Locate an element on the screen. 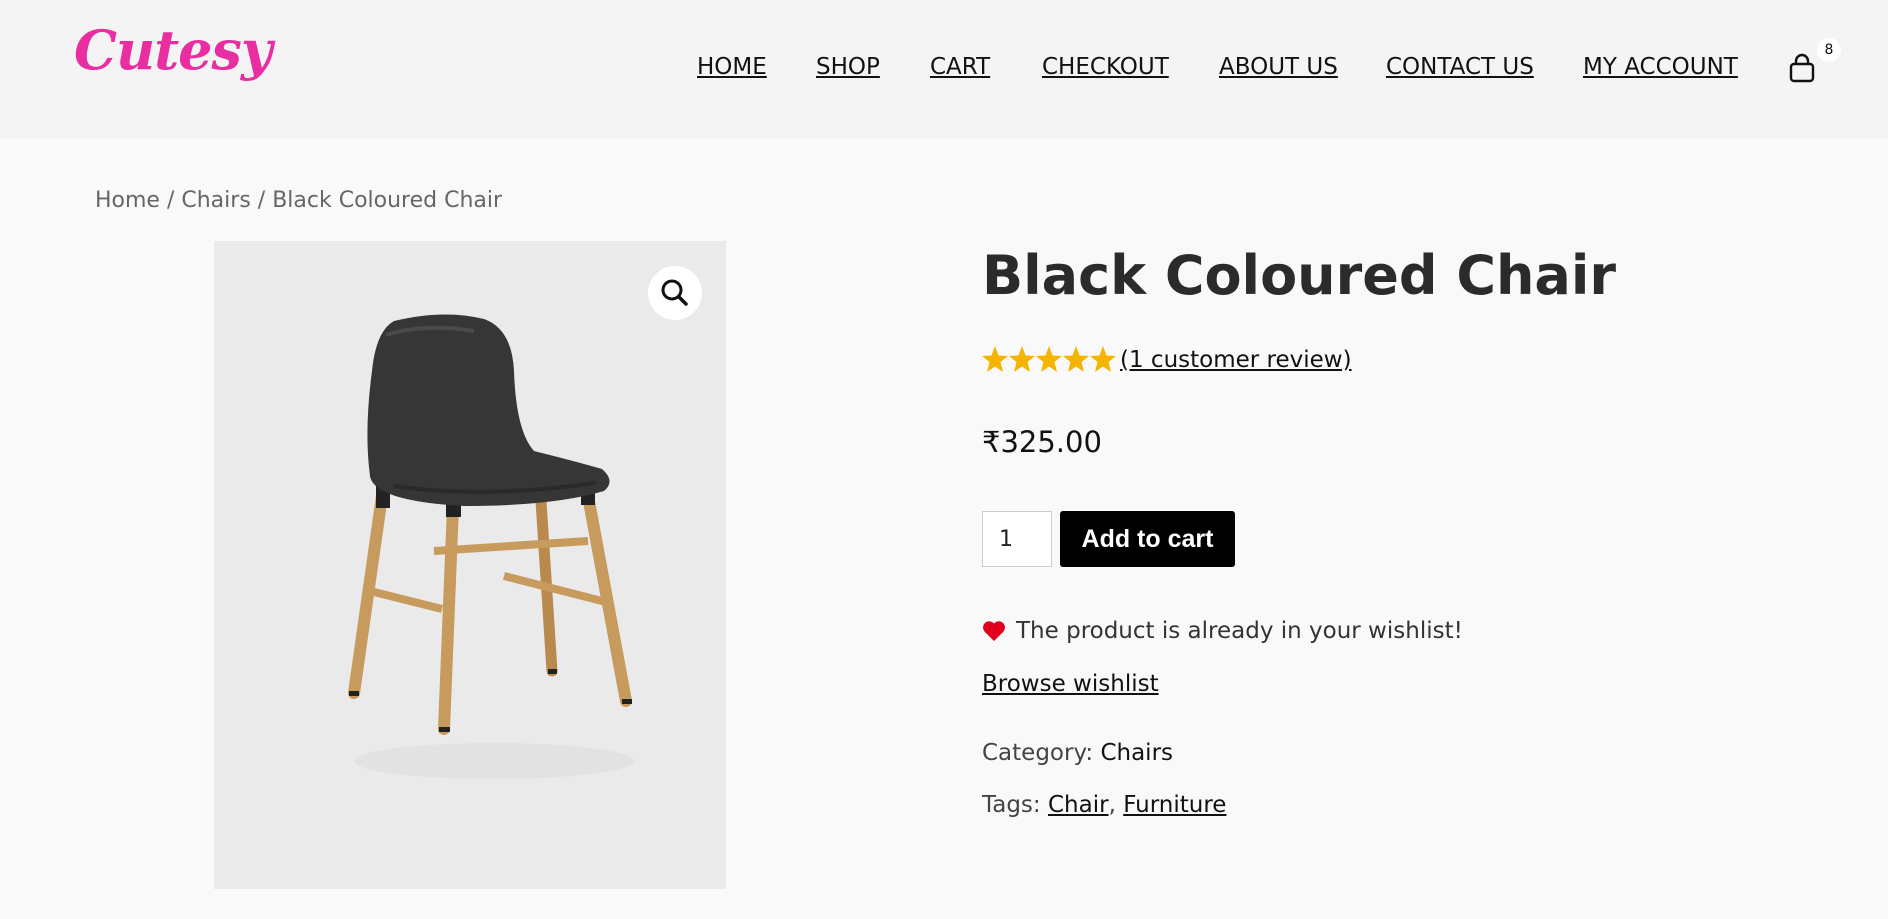  wishlist-message: The product is already in your wishlist! is located at coordinates (1222, 631).